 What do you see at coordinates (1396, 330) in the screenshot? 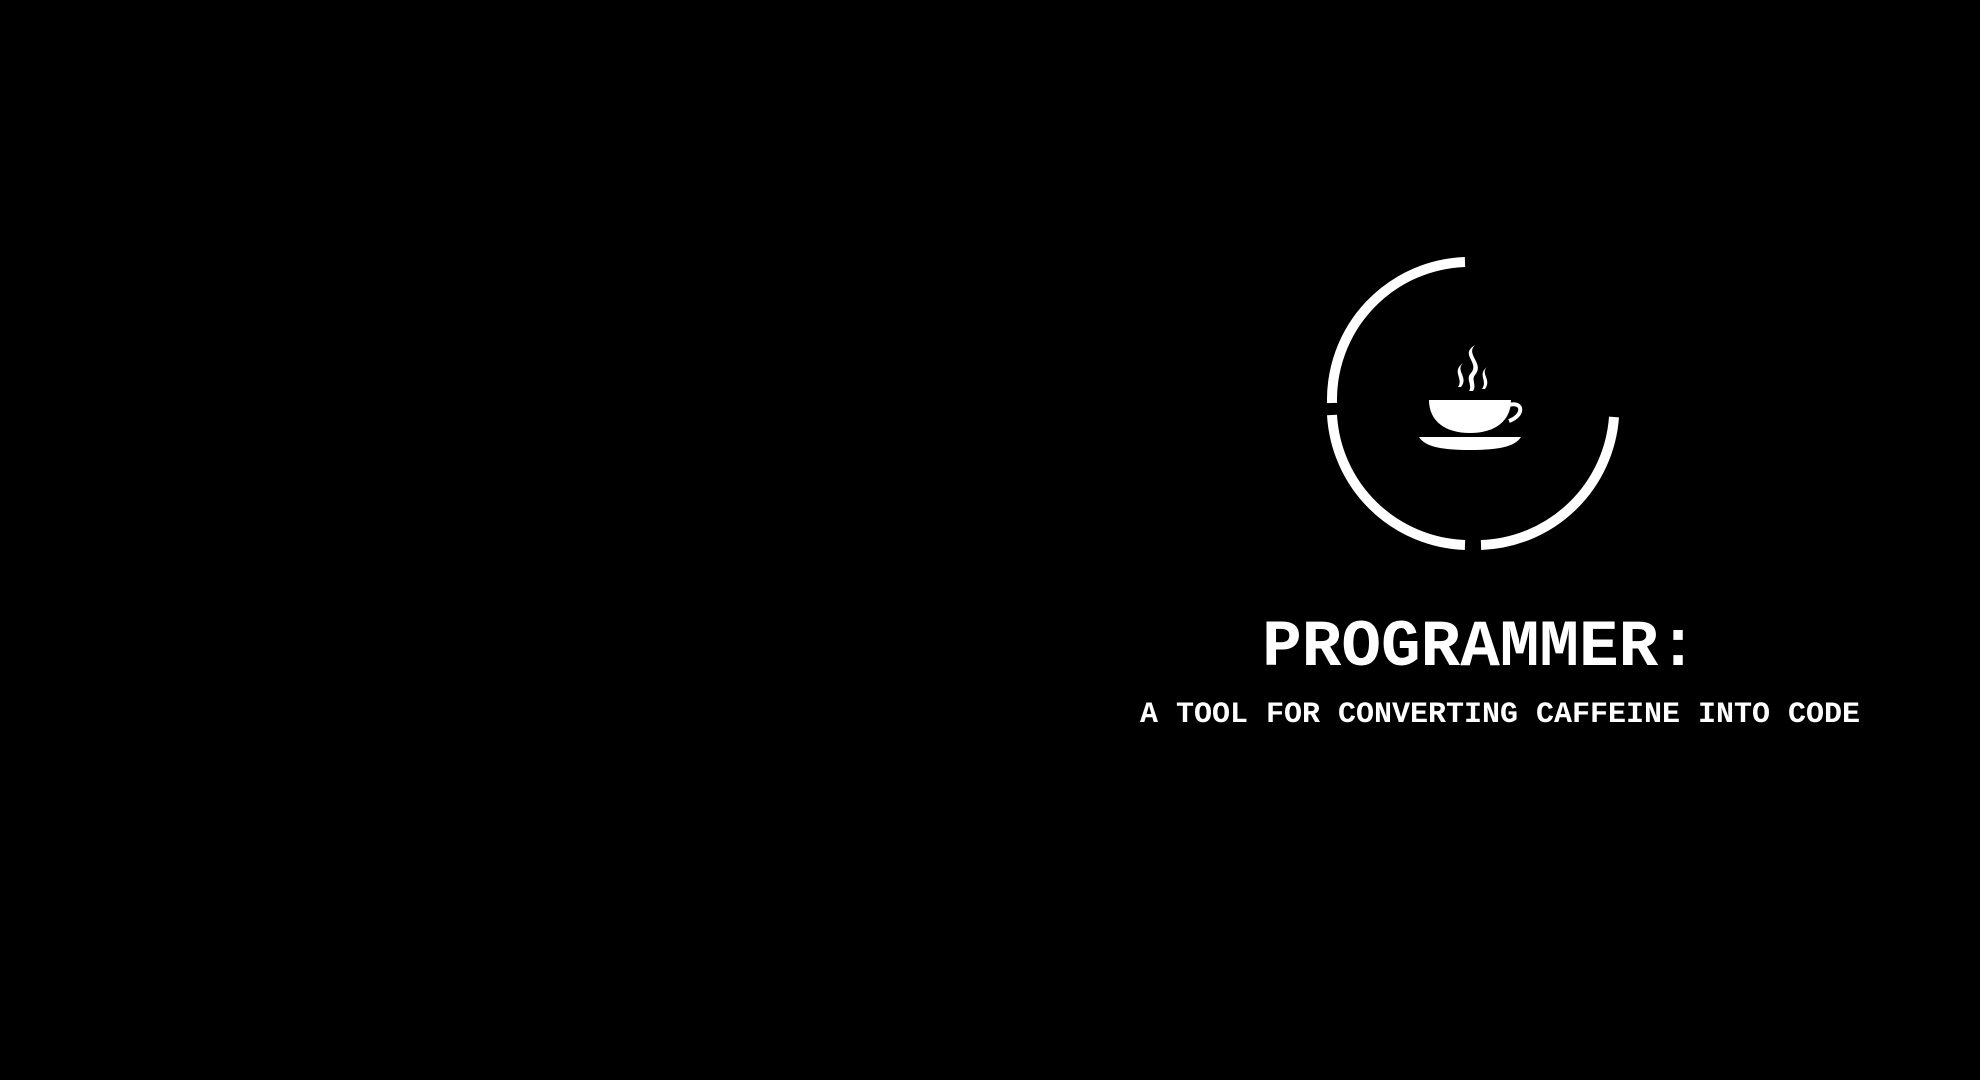
I see `ring-segment-top-left` at bounding box center [1396, 330].